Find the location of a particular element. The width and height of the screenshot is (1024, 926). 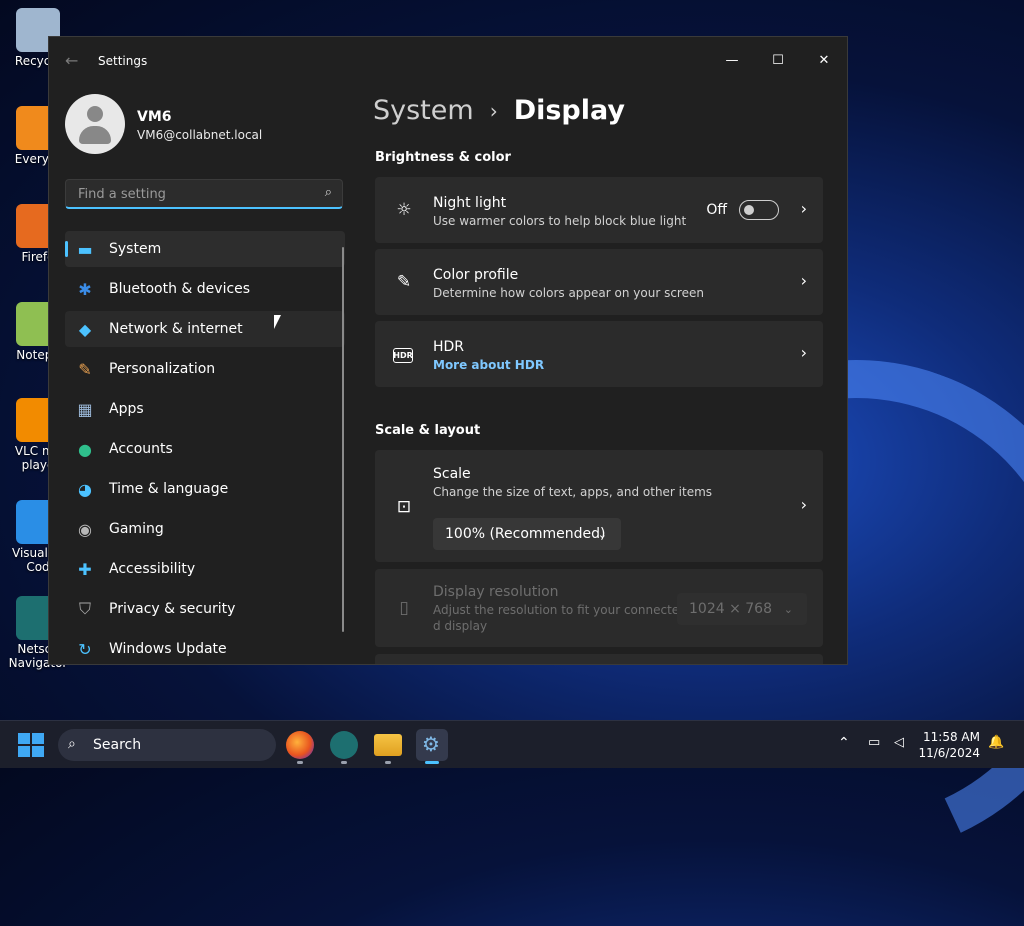

scale-value: 100% (Recommended) is located at coordinates (525, 534).